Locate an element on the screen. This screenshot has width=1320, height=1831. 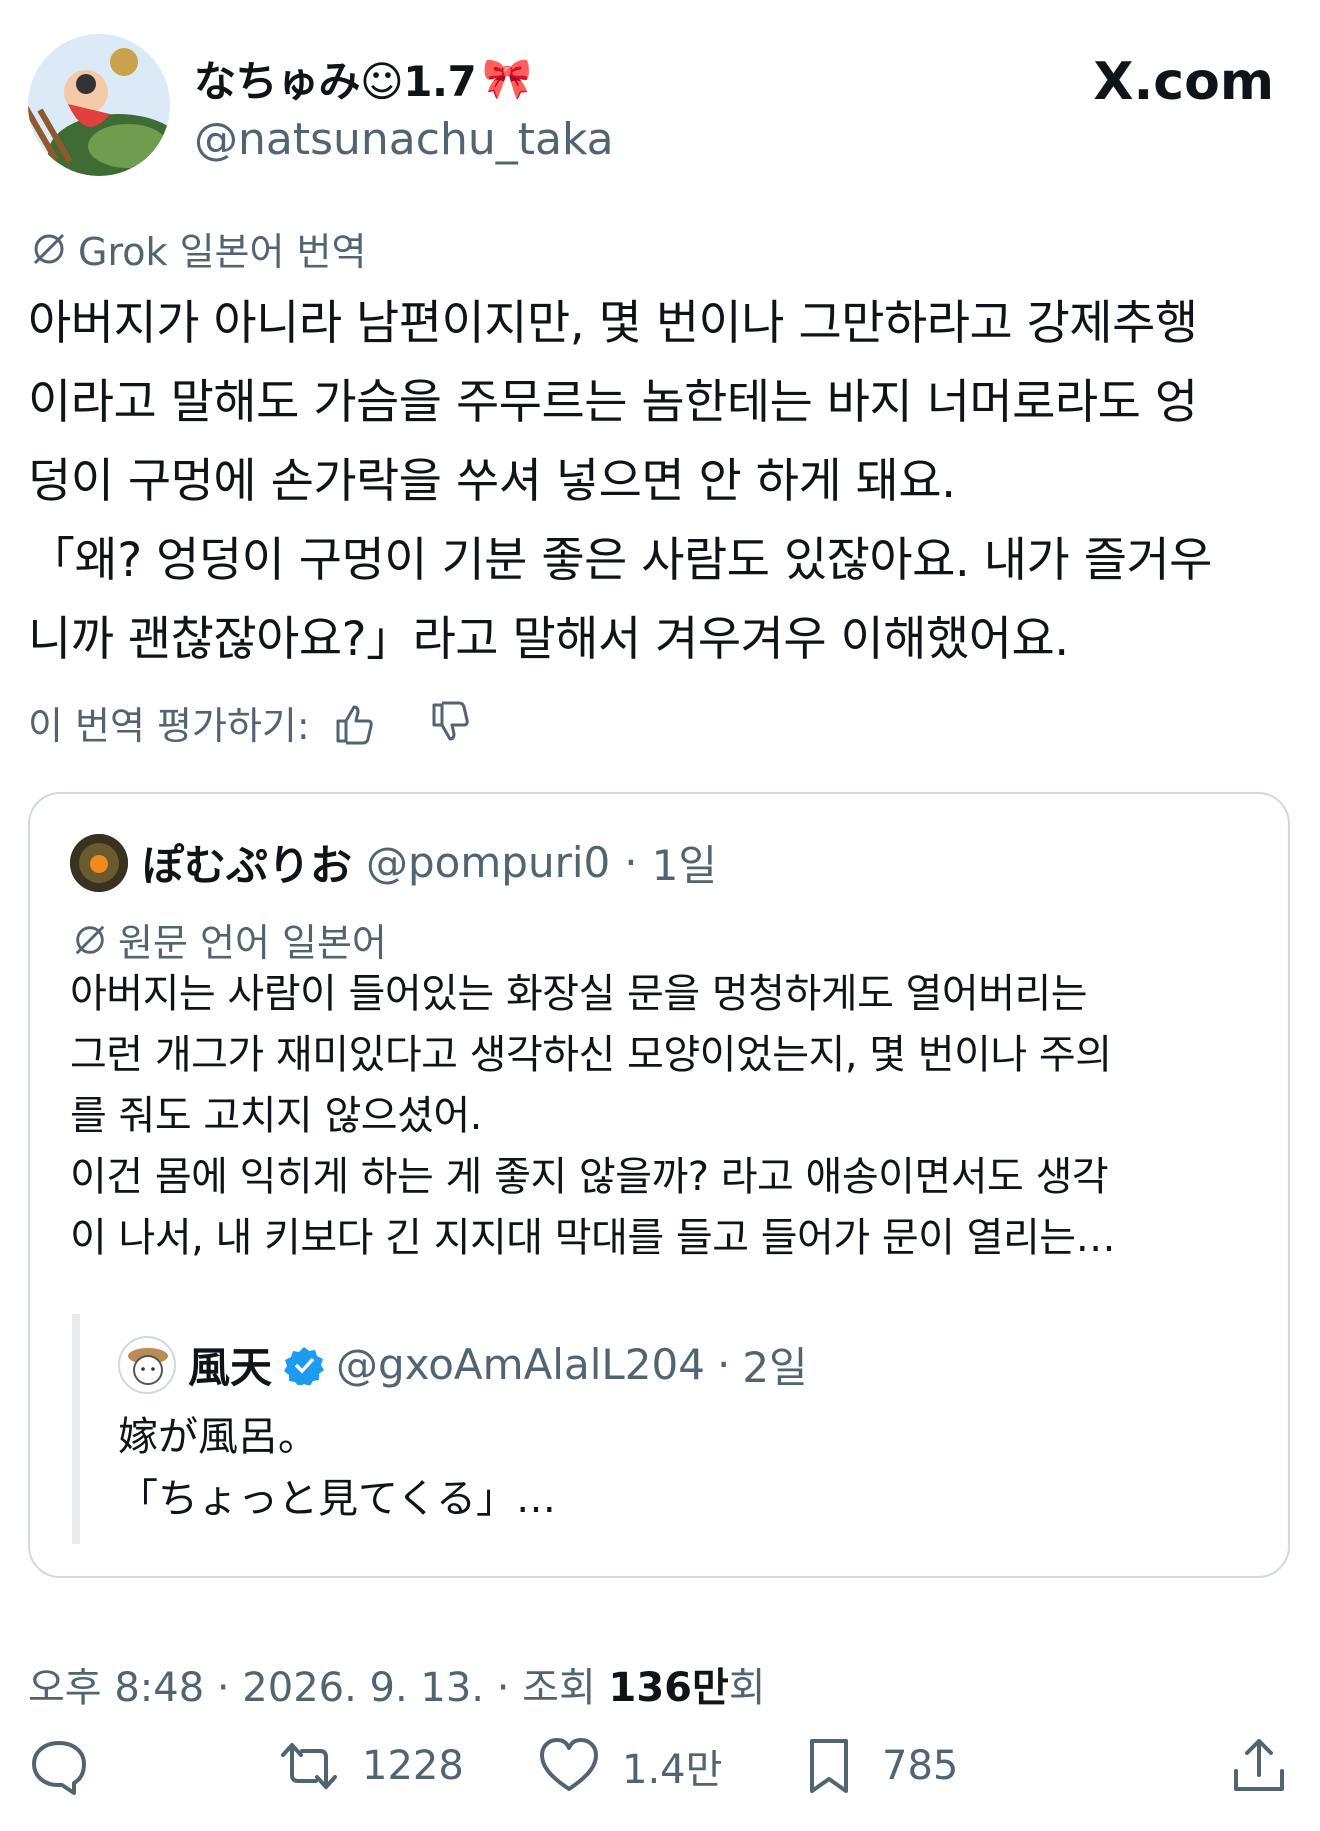
tweet-time: 오후 8:48 is located at coordinates (116, 1688).